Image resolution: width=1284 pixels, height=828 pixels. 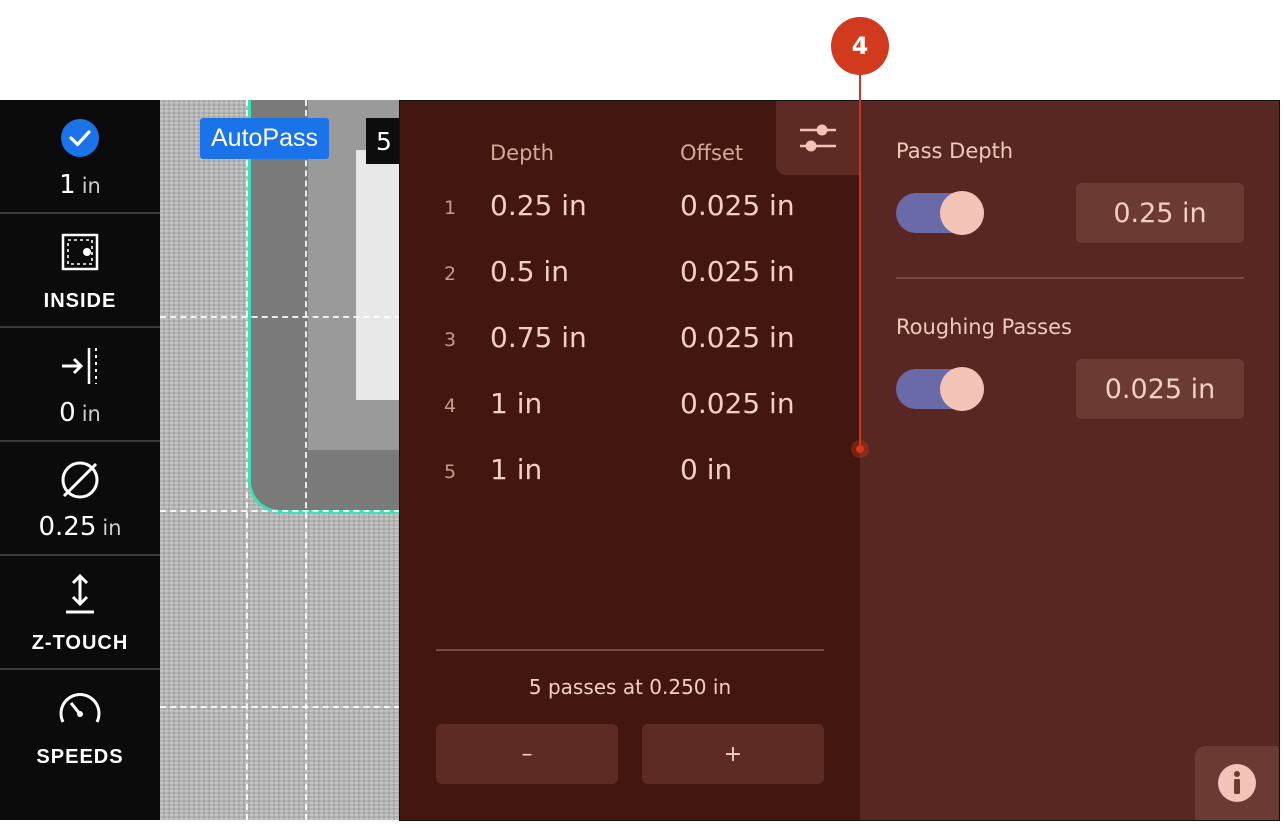 What do you see at coordinates (80, 708) in the screenshot?
I see `speedometer-icon` at bounding box center [80, 708].